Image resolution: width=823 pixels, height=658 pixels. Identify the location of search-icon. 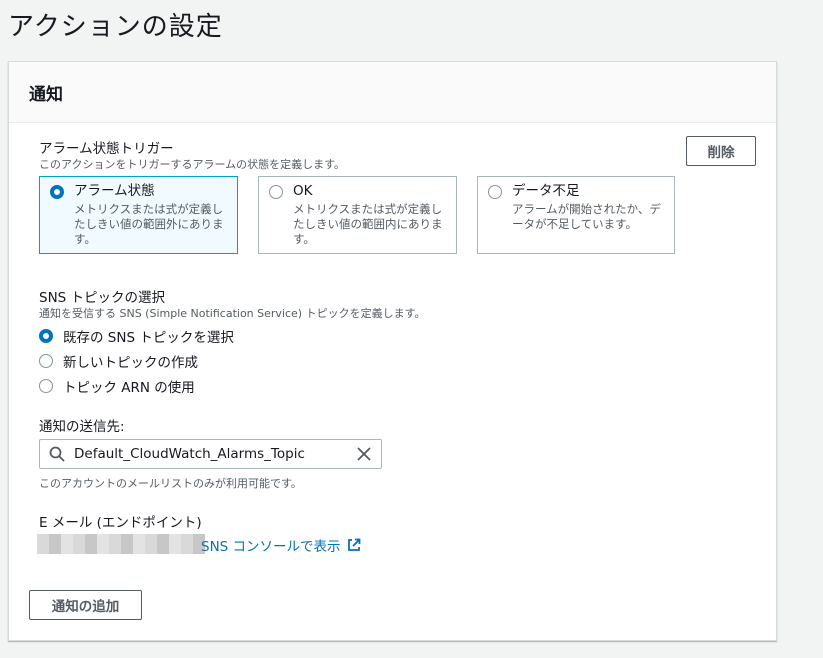
(57, 454).